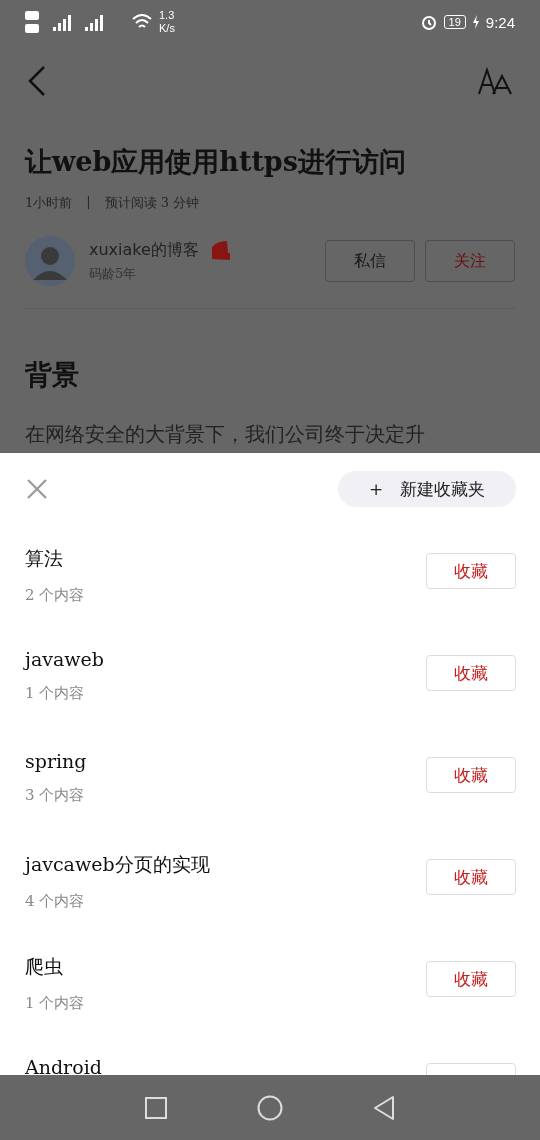  Describe the element at coordinates (37, 81) in the screenshot. I see `back-icon` at that location.